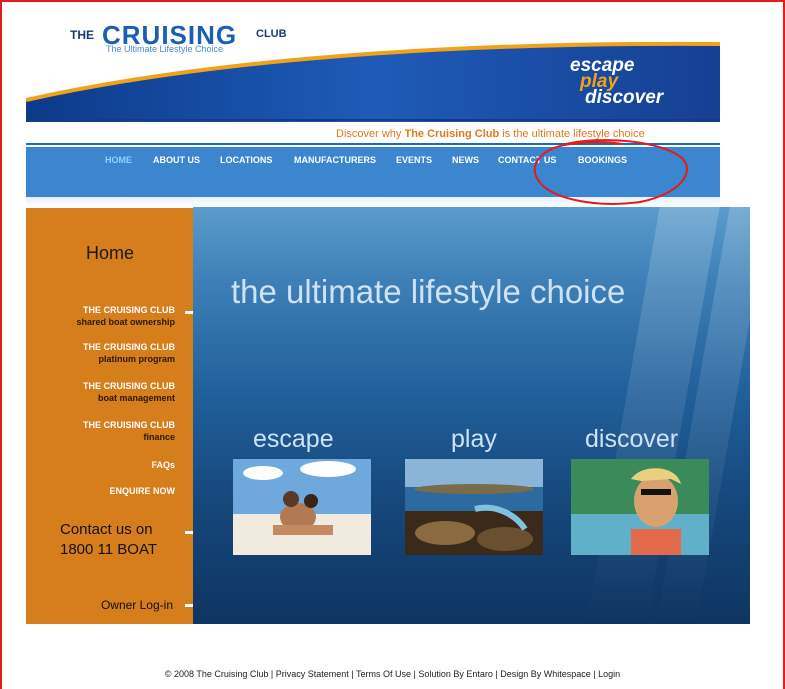 This screenshot has height=689, width=785. What do you see at coordinates (465, 160) in the screenshot?
I see `nav-news: NEWS` at bounding box center [465, 160].